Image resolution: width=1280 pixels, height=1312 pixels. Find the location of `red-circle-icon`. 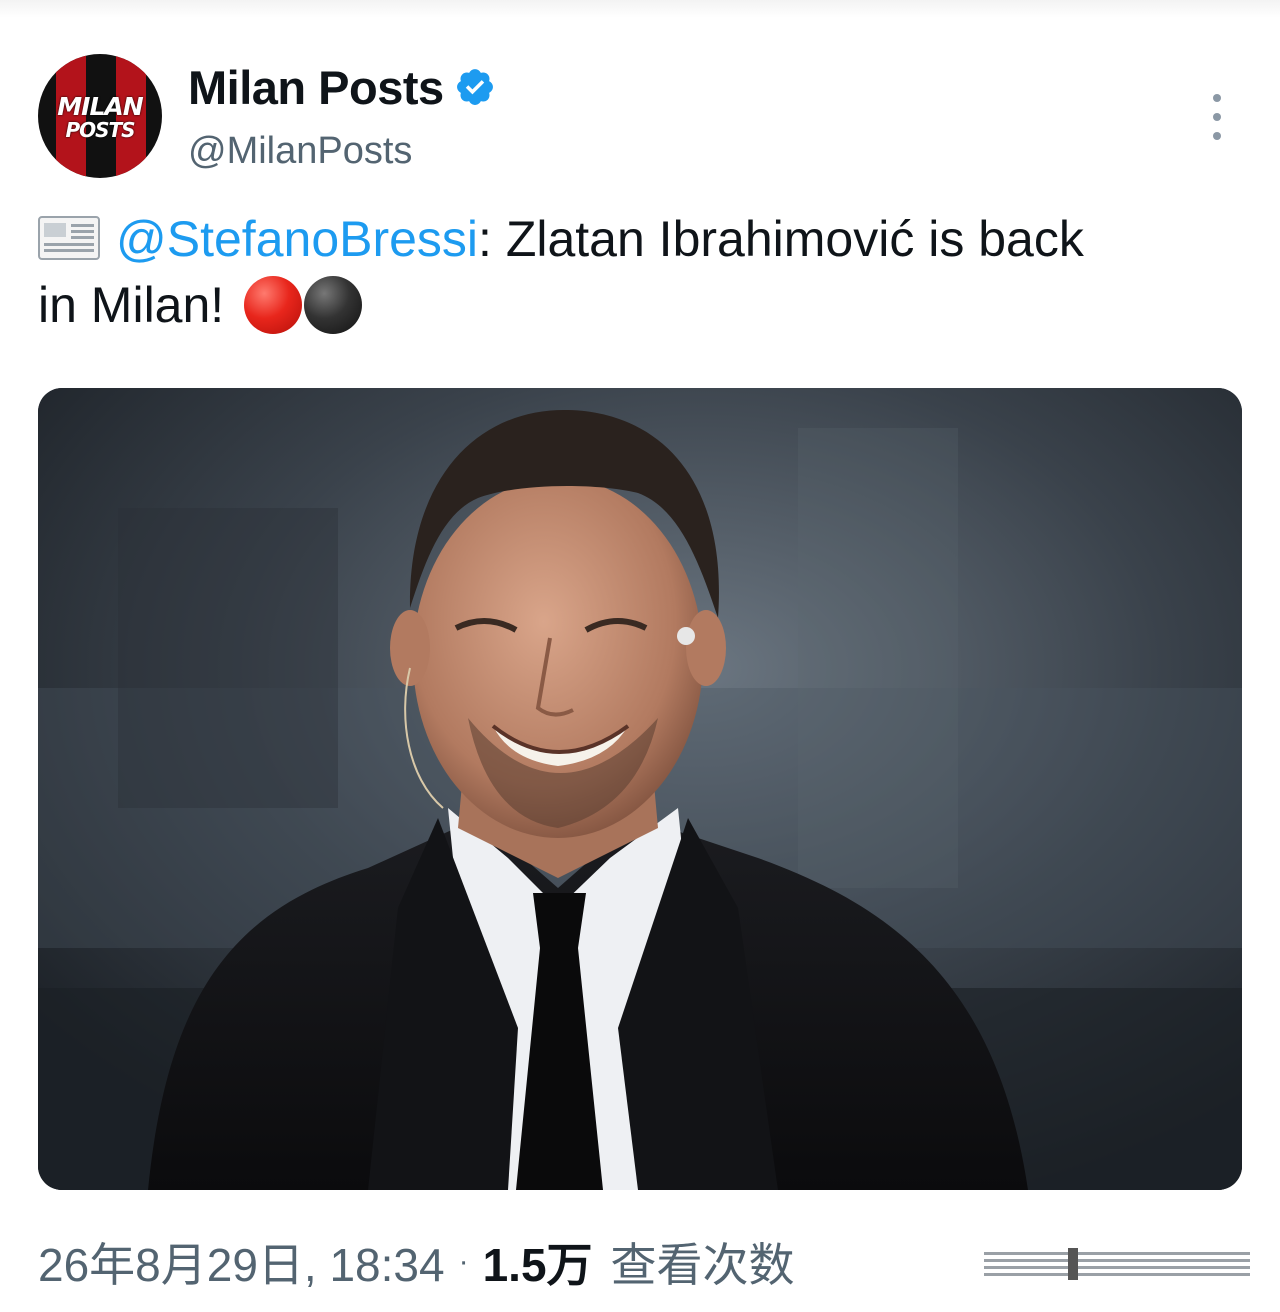

red-circle-icon is located at coordinates (273, 305).